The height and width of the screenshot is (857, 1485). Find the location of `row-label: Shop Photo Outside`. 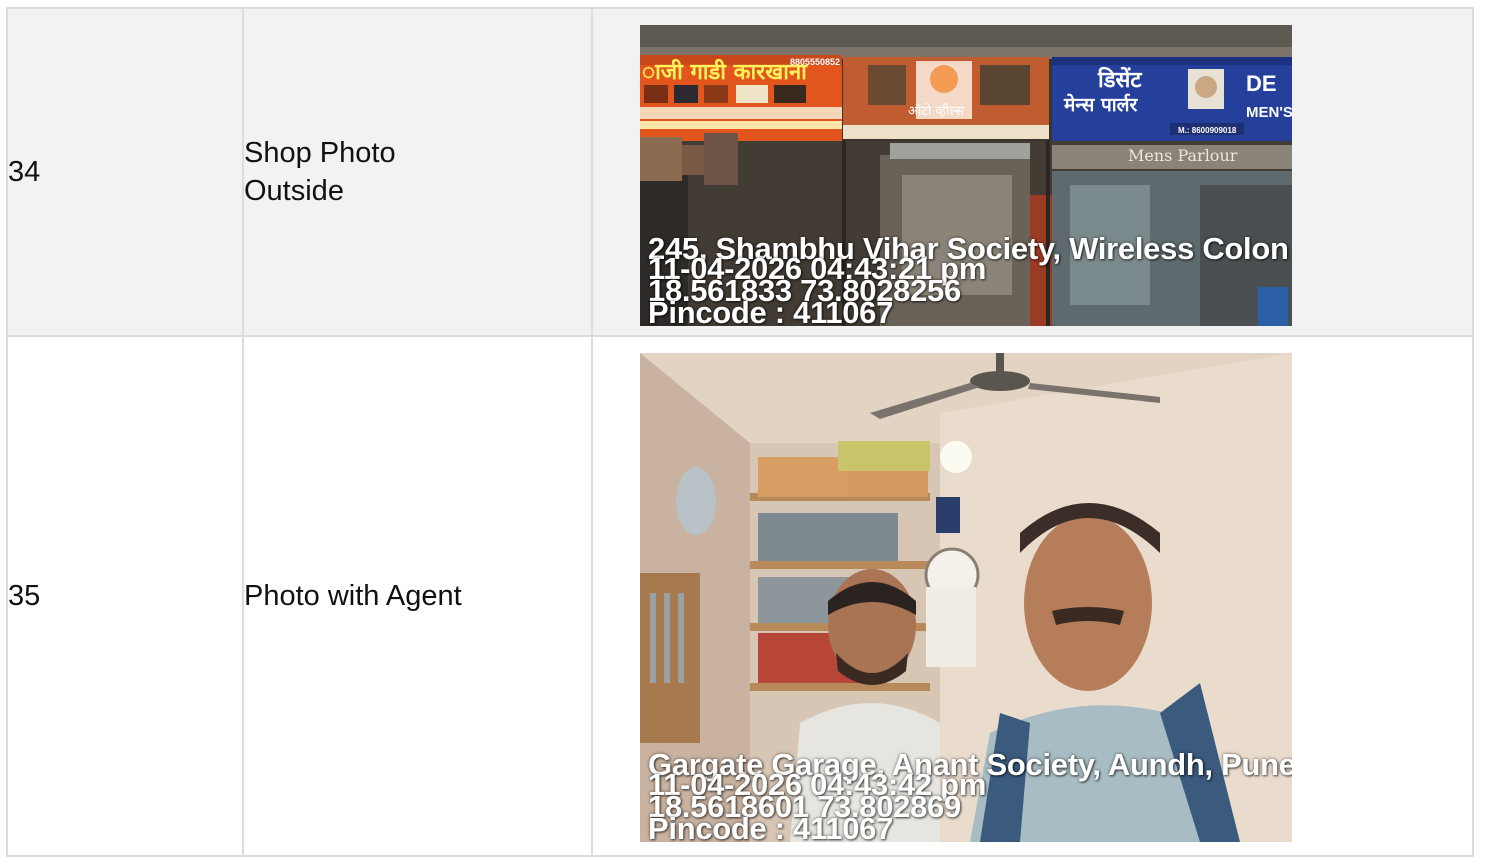

row-label: Shop Photo Outside is located at coordinates (417, 172).